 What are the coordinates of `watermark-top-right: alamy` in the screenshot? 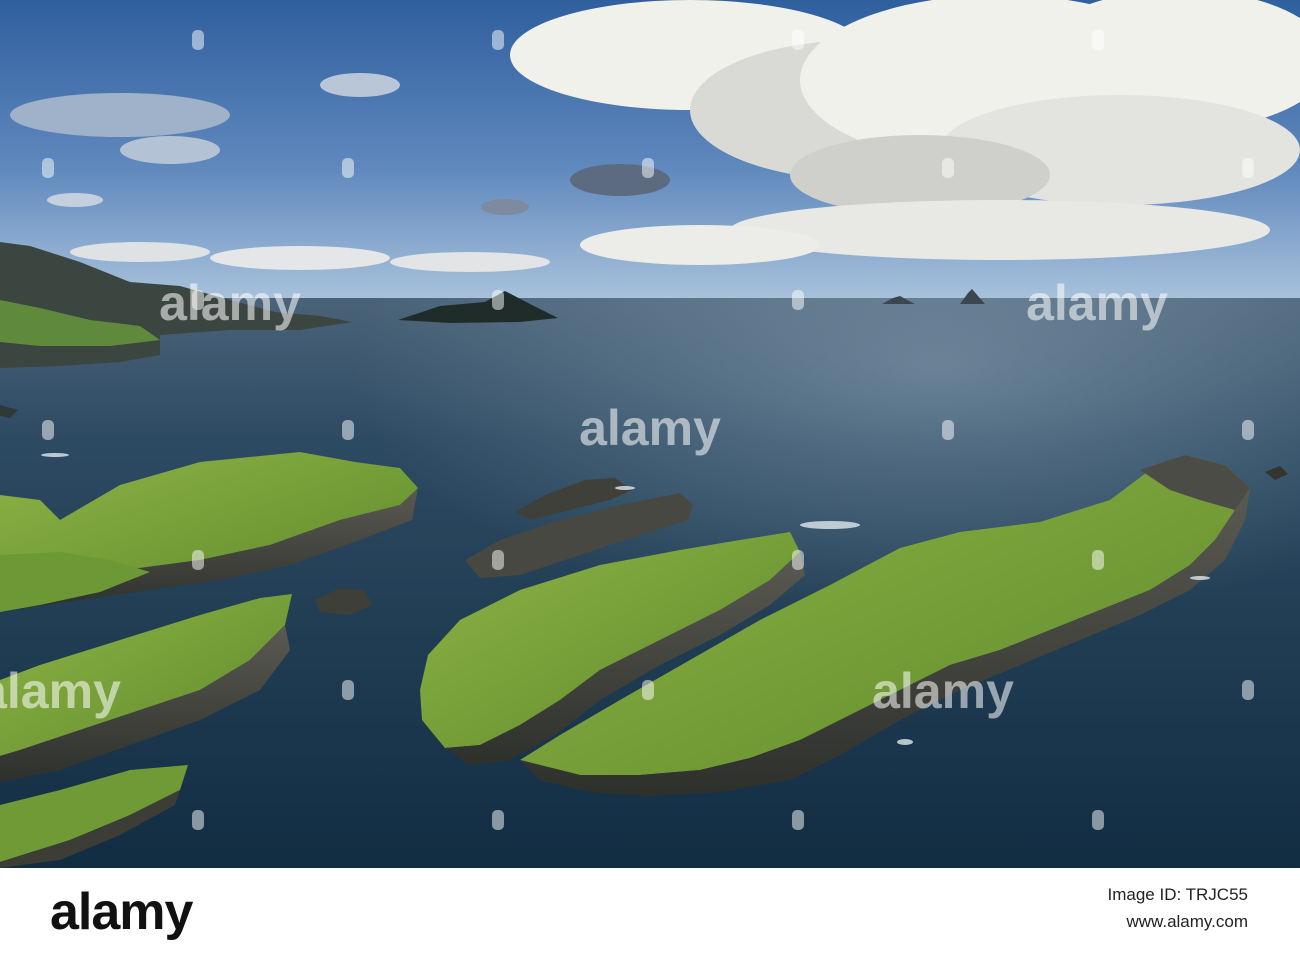 It's located at (1097, 303).